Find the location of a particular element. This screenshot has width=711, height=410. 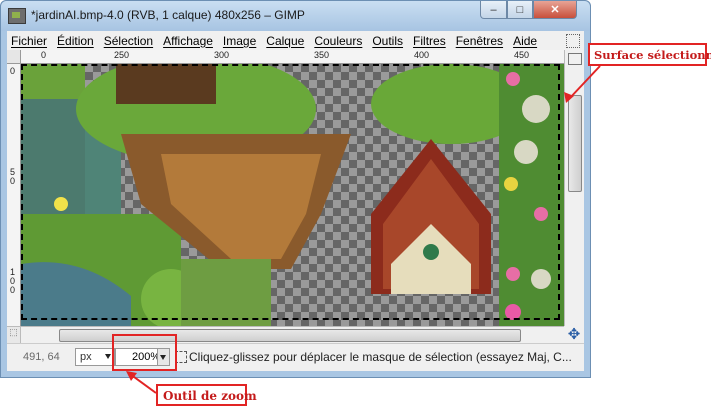

menu-affichage: Affichage is located at coordinates (188, 41).